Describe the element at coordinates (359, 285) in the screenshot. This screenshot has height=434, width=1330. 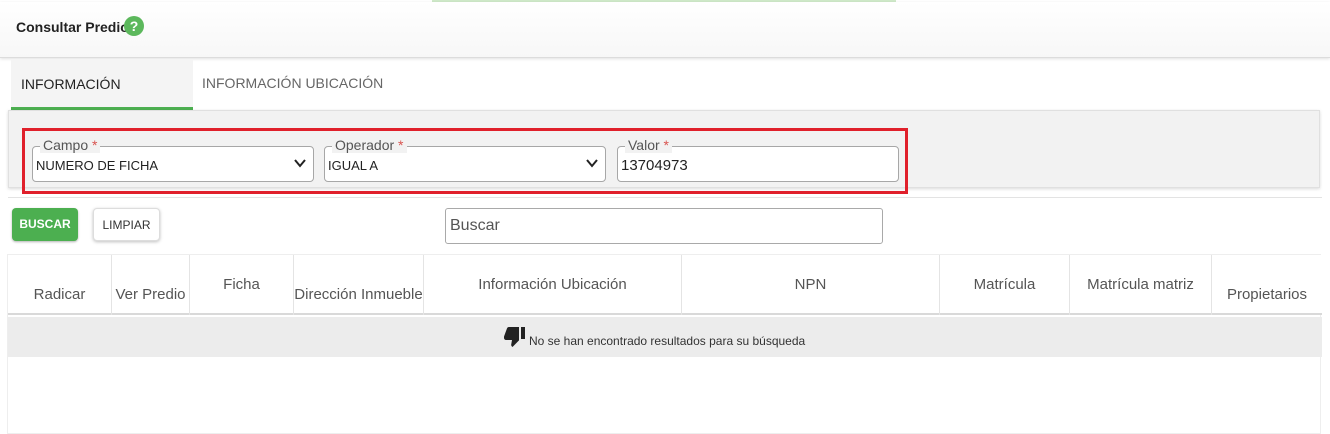
I see `column-header-direccion-inmueble: Dirección Inmueble` at that location.